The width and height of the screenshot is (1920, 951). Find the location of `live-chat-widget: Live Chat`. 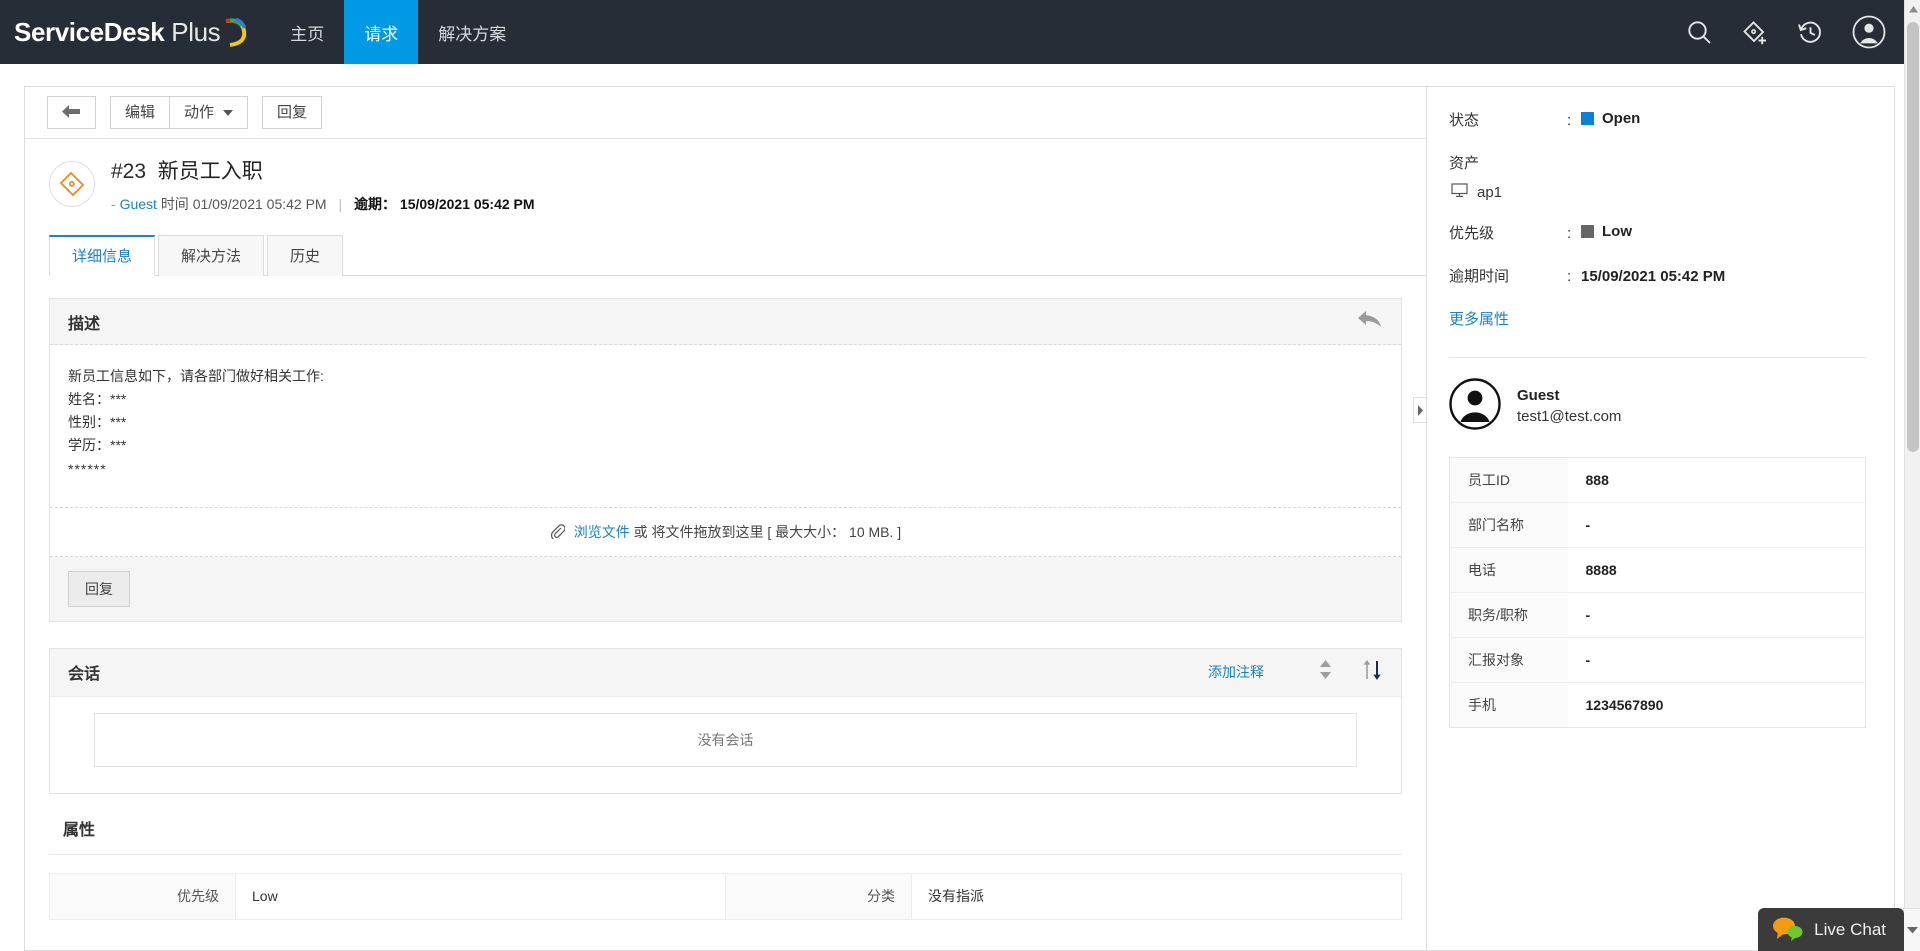

live-chat-widget: Live Chat is located at coordinates (1831, 929).